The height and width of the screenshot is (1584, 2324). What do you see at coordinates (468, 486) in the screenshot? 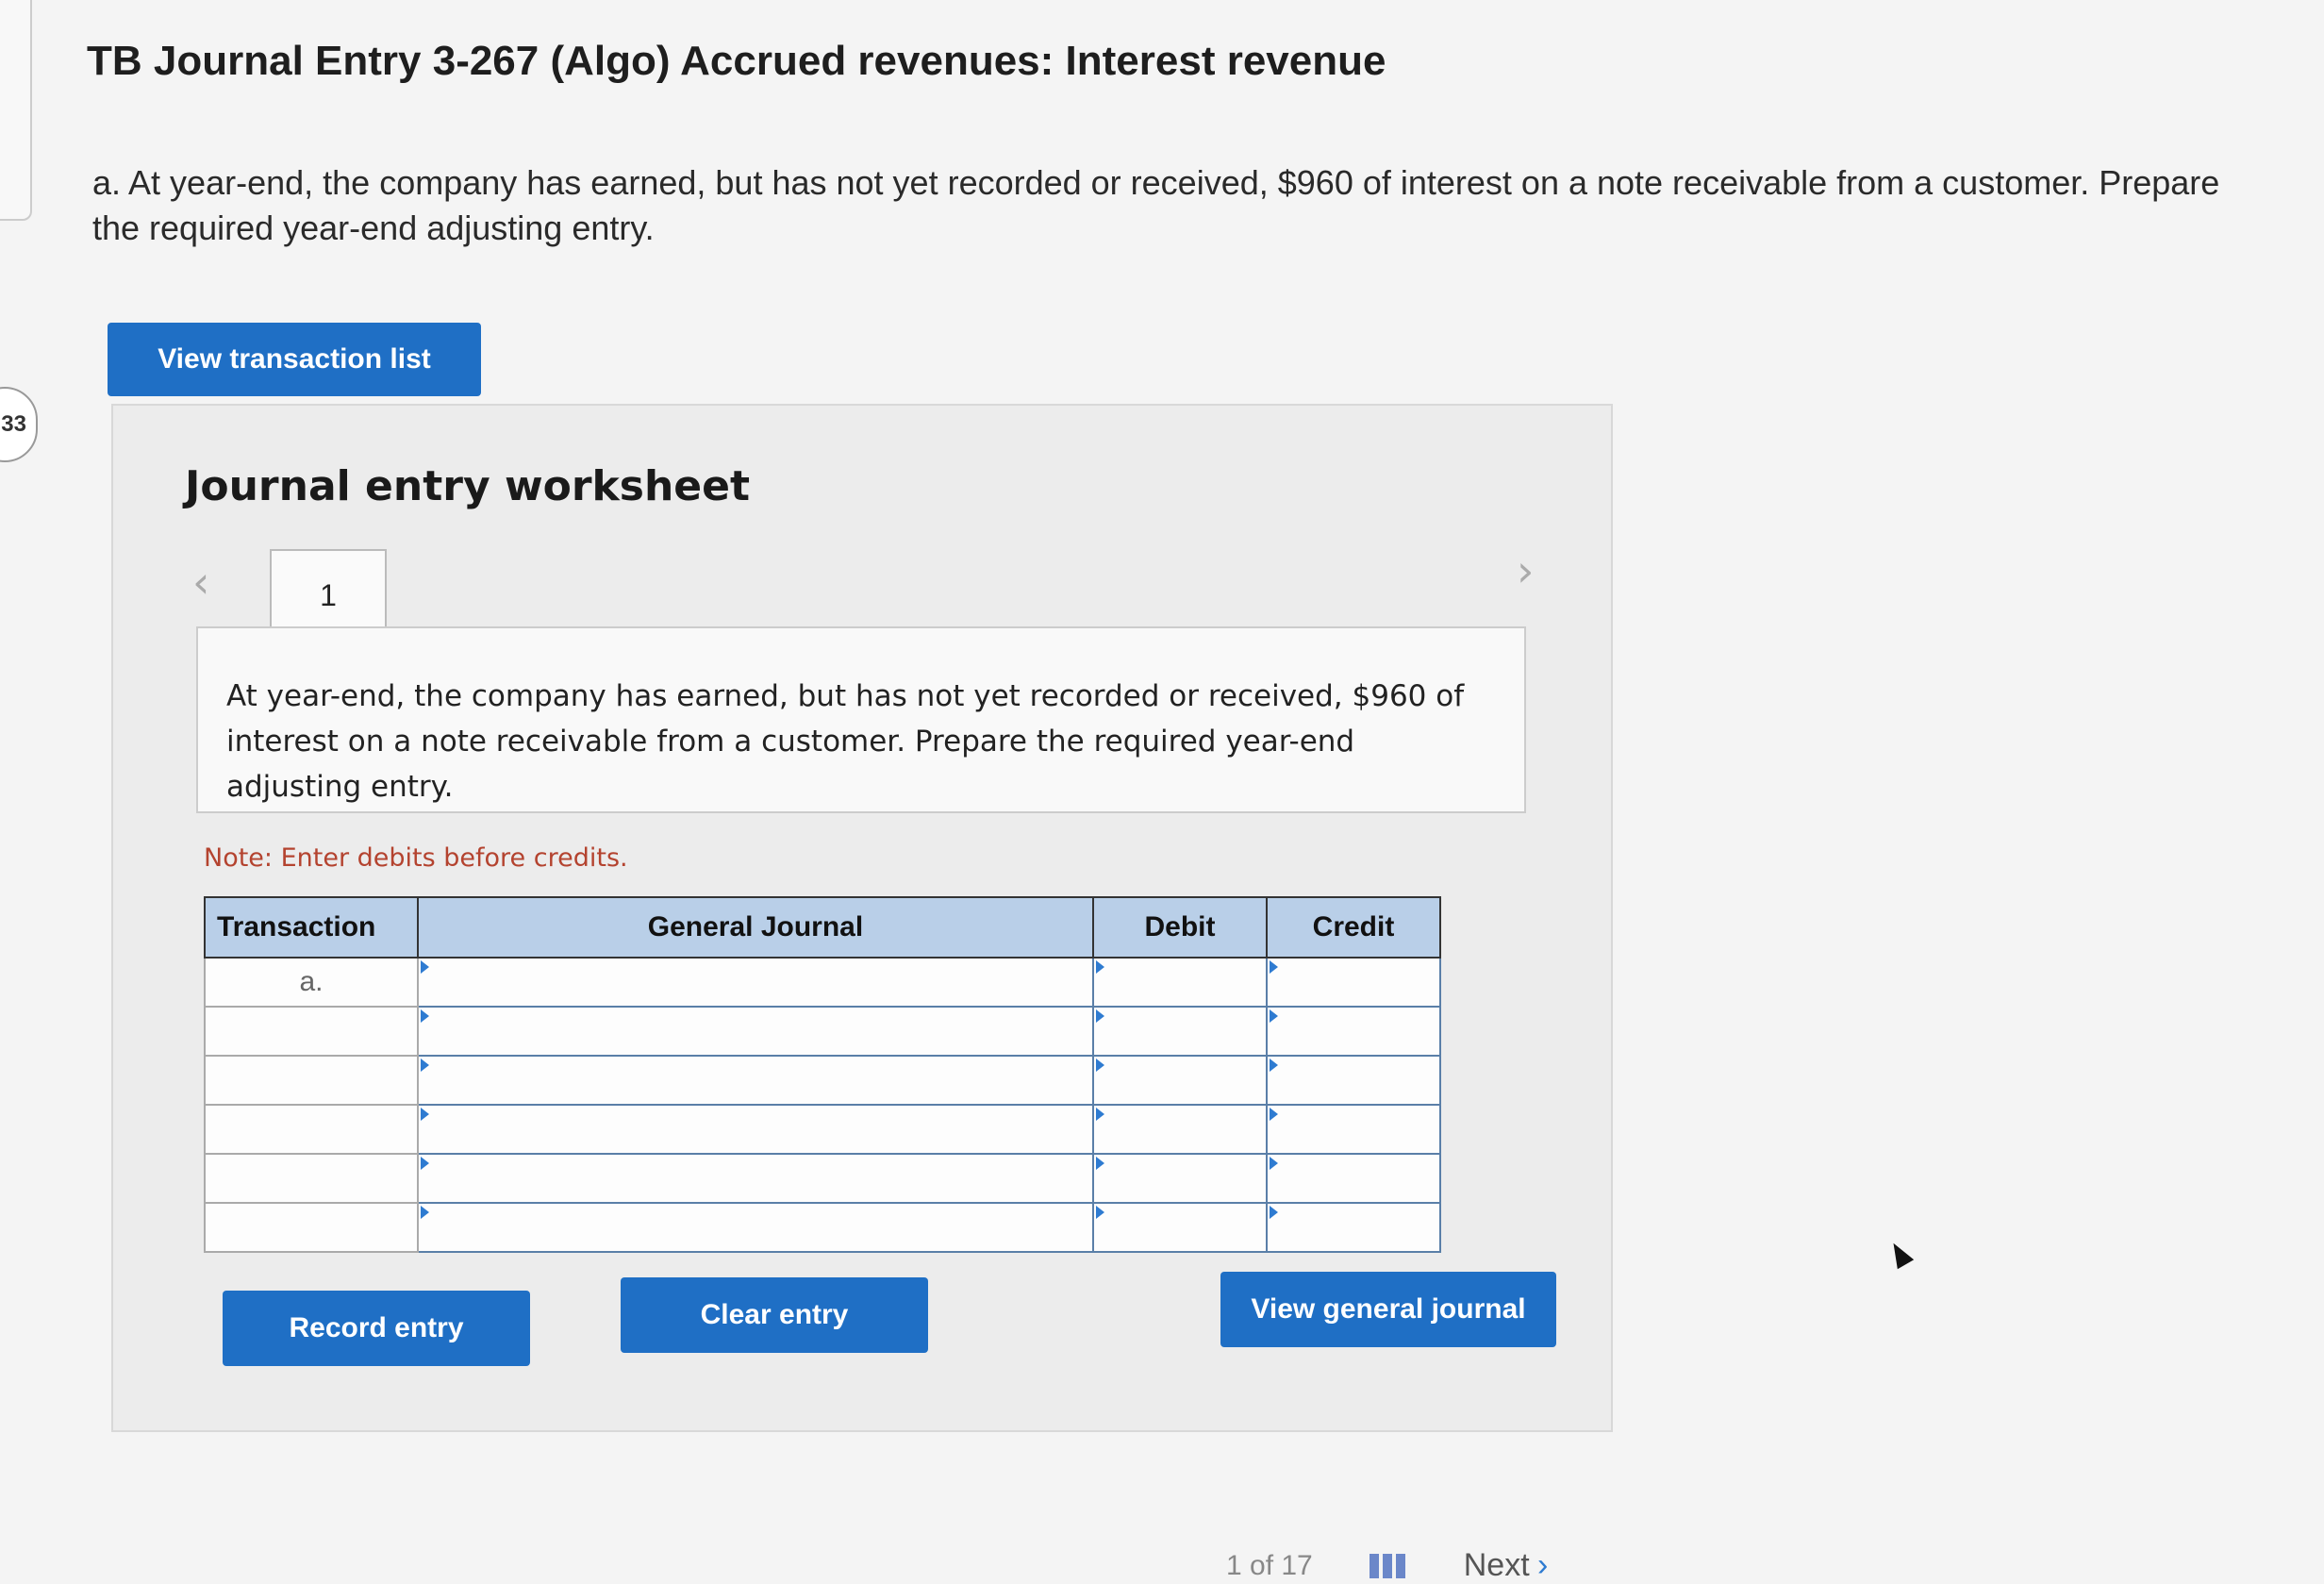
I see `worksheet-title: Journal entry worksheet` at bounding box center [468, 486].